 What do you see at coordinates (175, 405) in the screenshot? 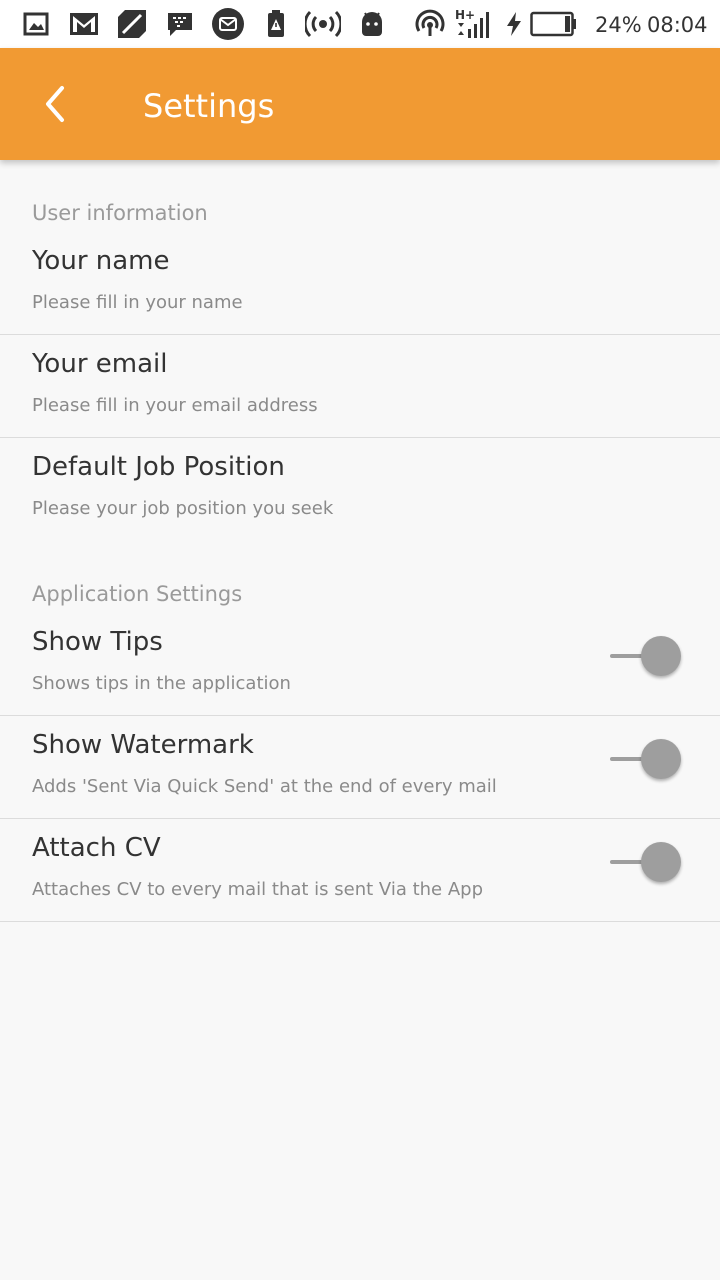
I see `pref-summary: Please fill in your email address` at bounding box center [175, 405].